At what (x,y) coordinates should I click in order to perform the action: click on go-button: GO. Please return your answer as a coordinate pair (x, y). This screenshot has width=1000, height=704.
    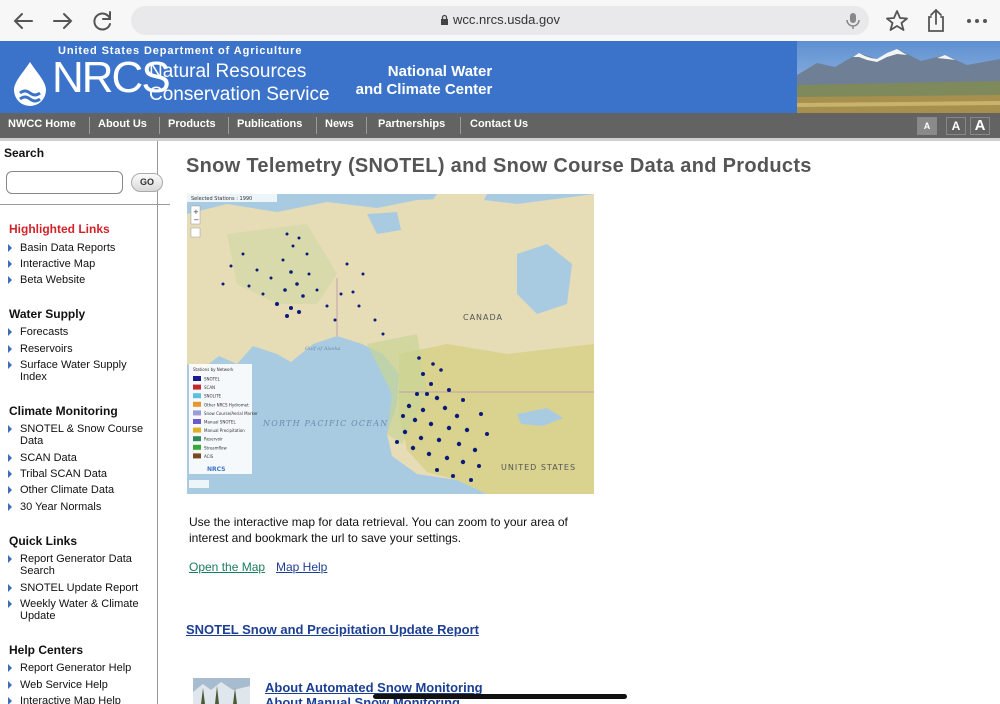
    Looking at the image, I should click on (147, 182).